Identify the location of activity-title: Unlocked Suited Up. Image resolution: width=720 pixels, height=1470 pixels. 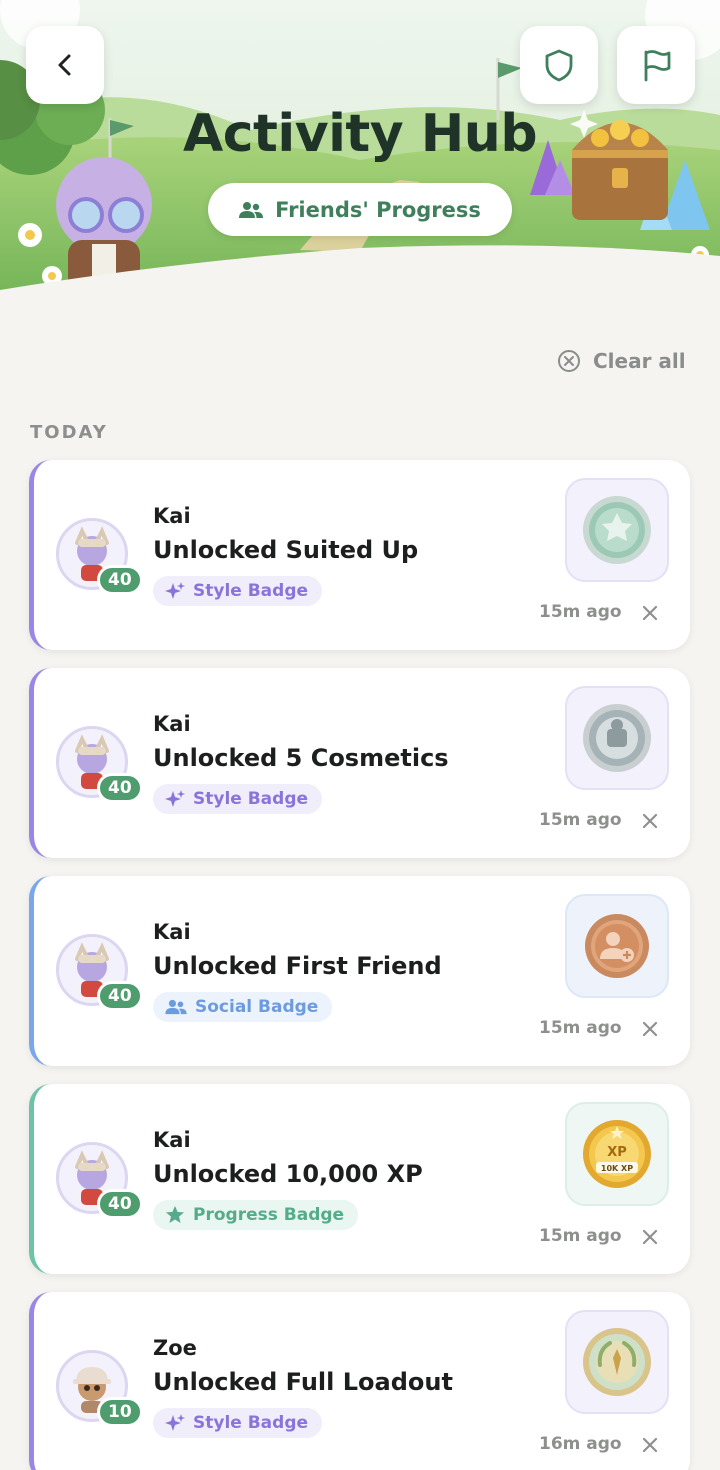
(286, 550).